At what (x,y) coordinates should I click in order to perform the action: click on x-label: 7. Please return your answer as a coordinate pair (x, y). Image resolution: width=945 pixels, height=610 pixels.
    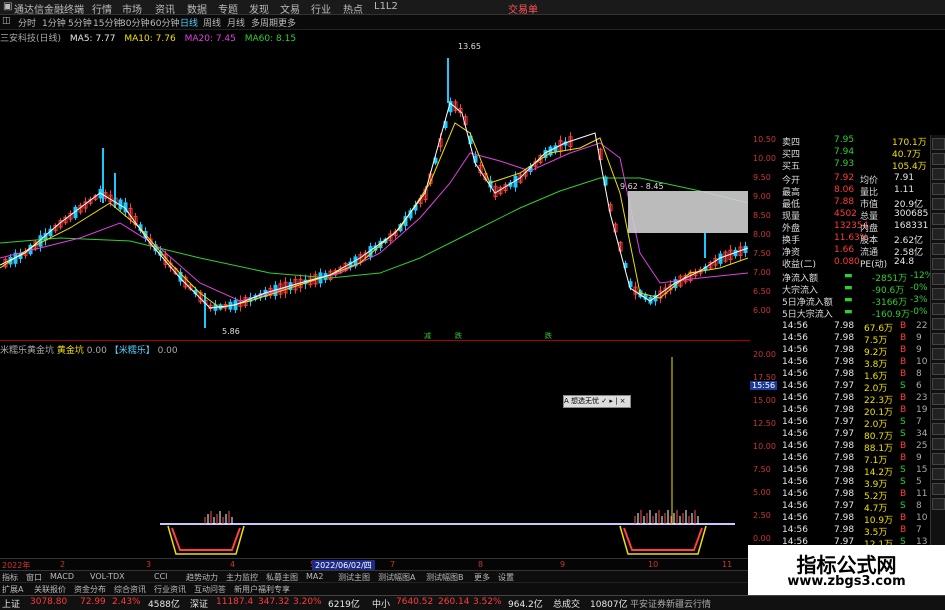
    Looking at the image, I should click on (393, 564).